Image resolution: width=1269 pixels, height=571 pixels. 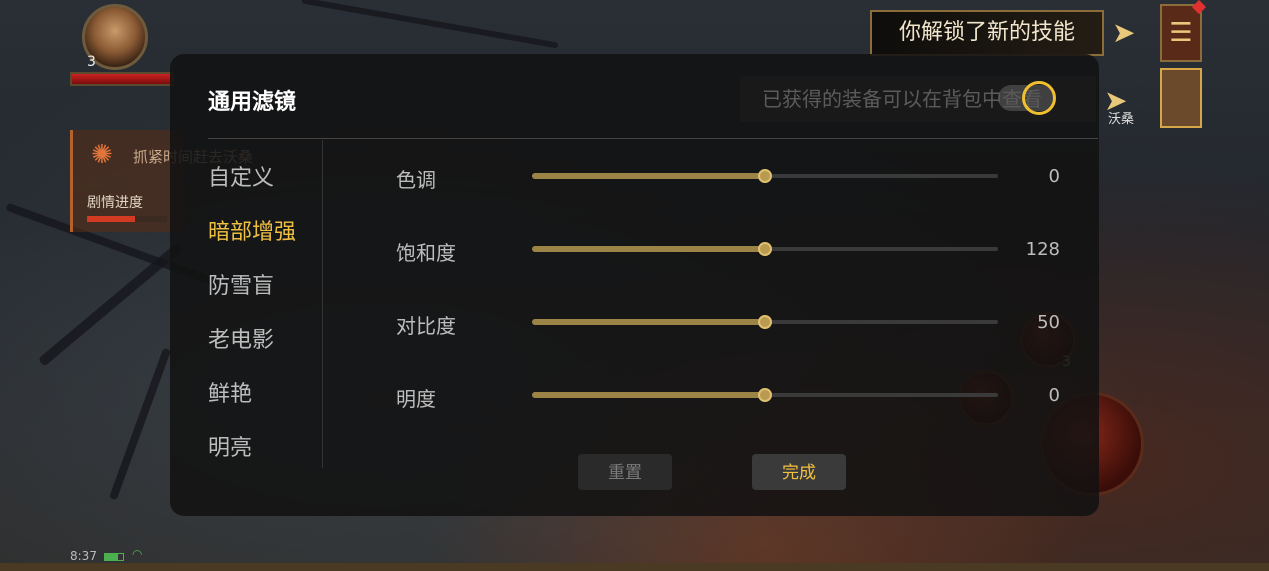 I want to click on toggle-highlight-ring, so click(x=1039, y=98).